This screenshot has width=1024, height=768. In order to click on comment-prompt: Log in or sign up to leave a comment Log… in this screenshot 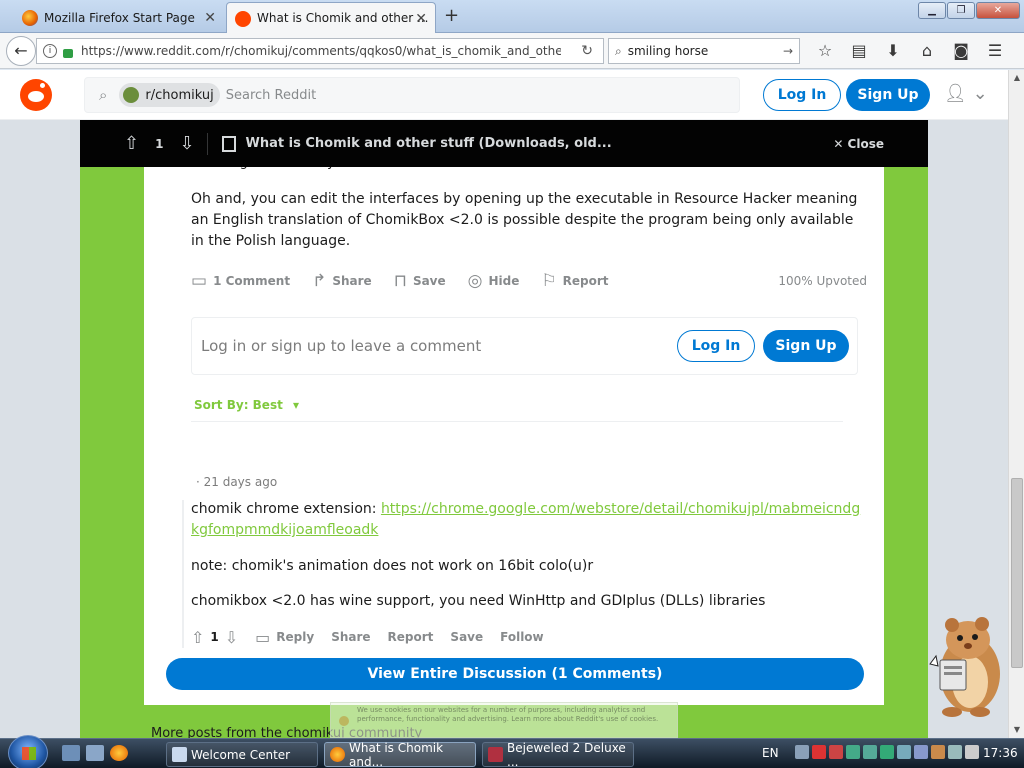, I will do `click(524, 346)`.